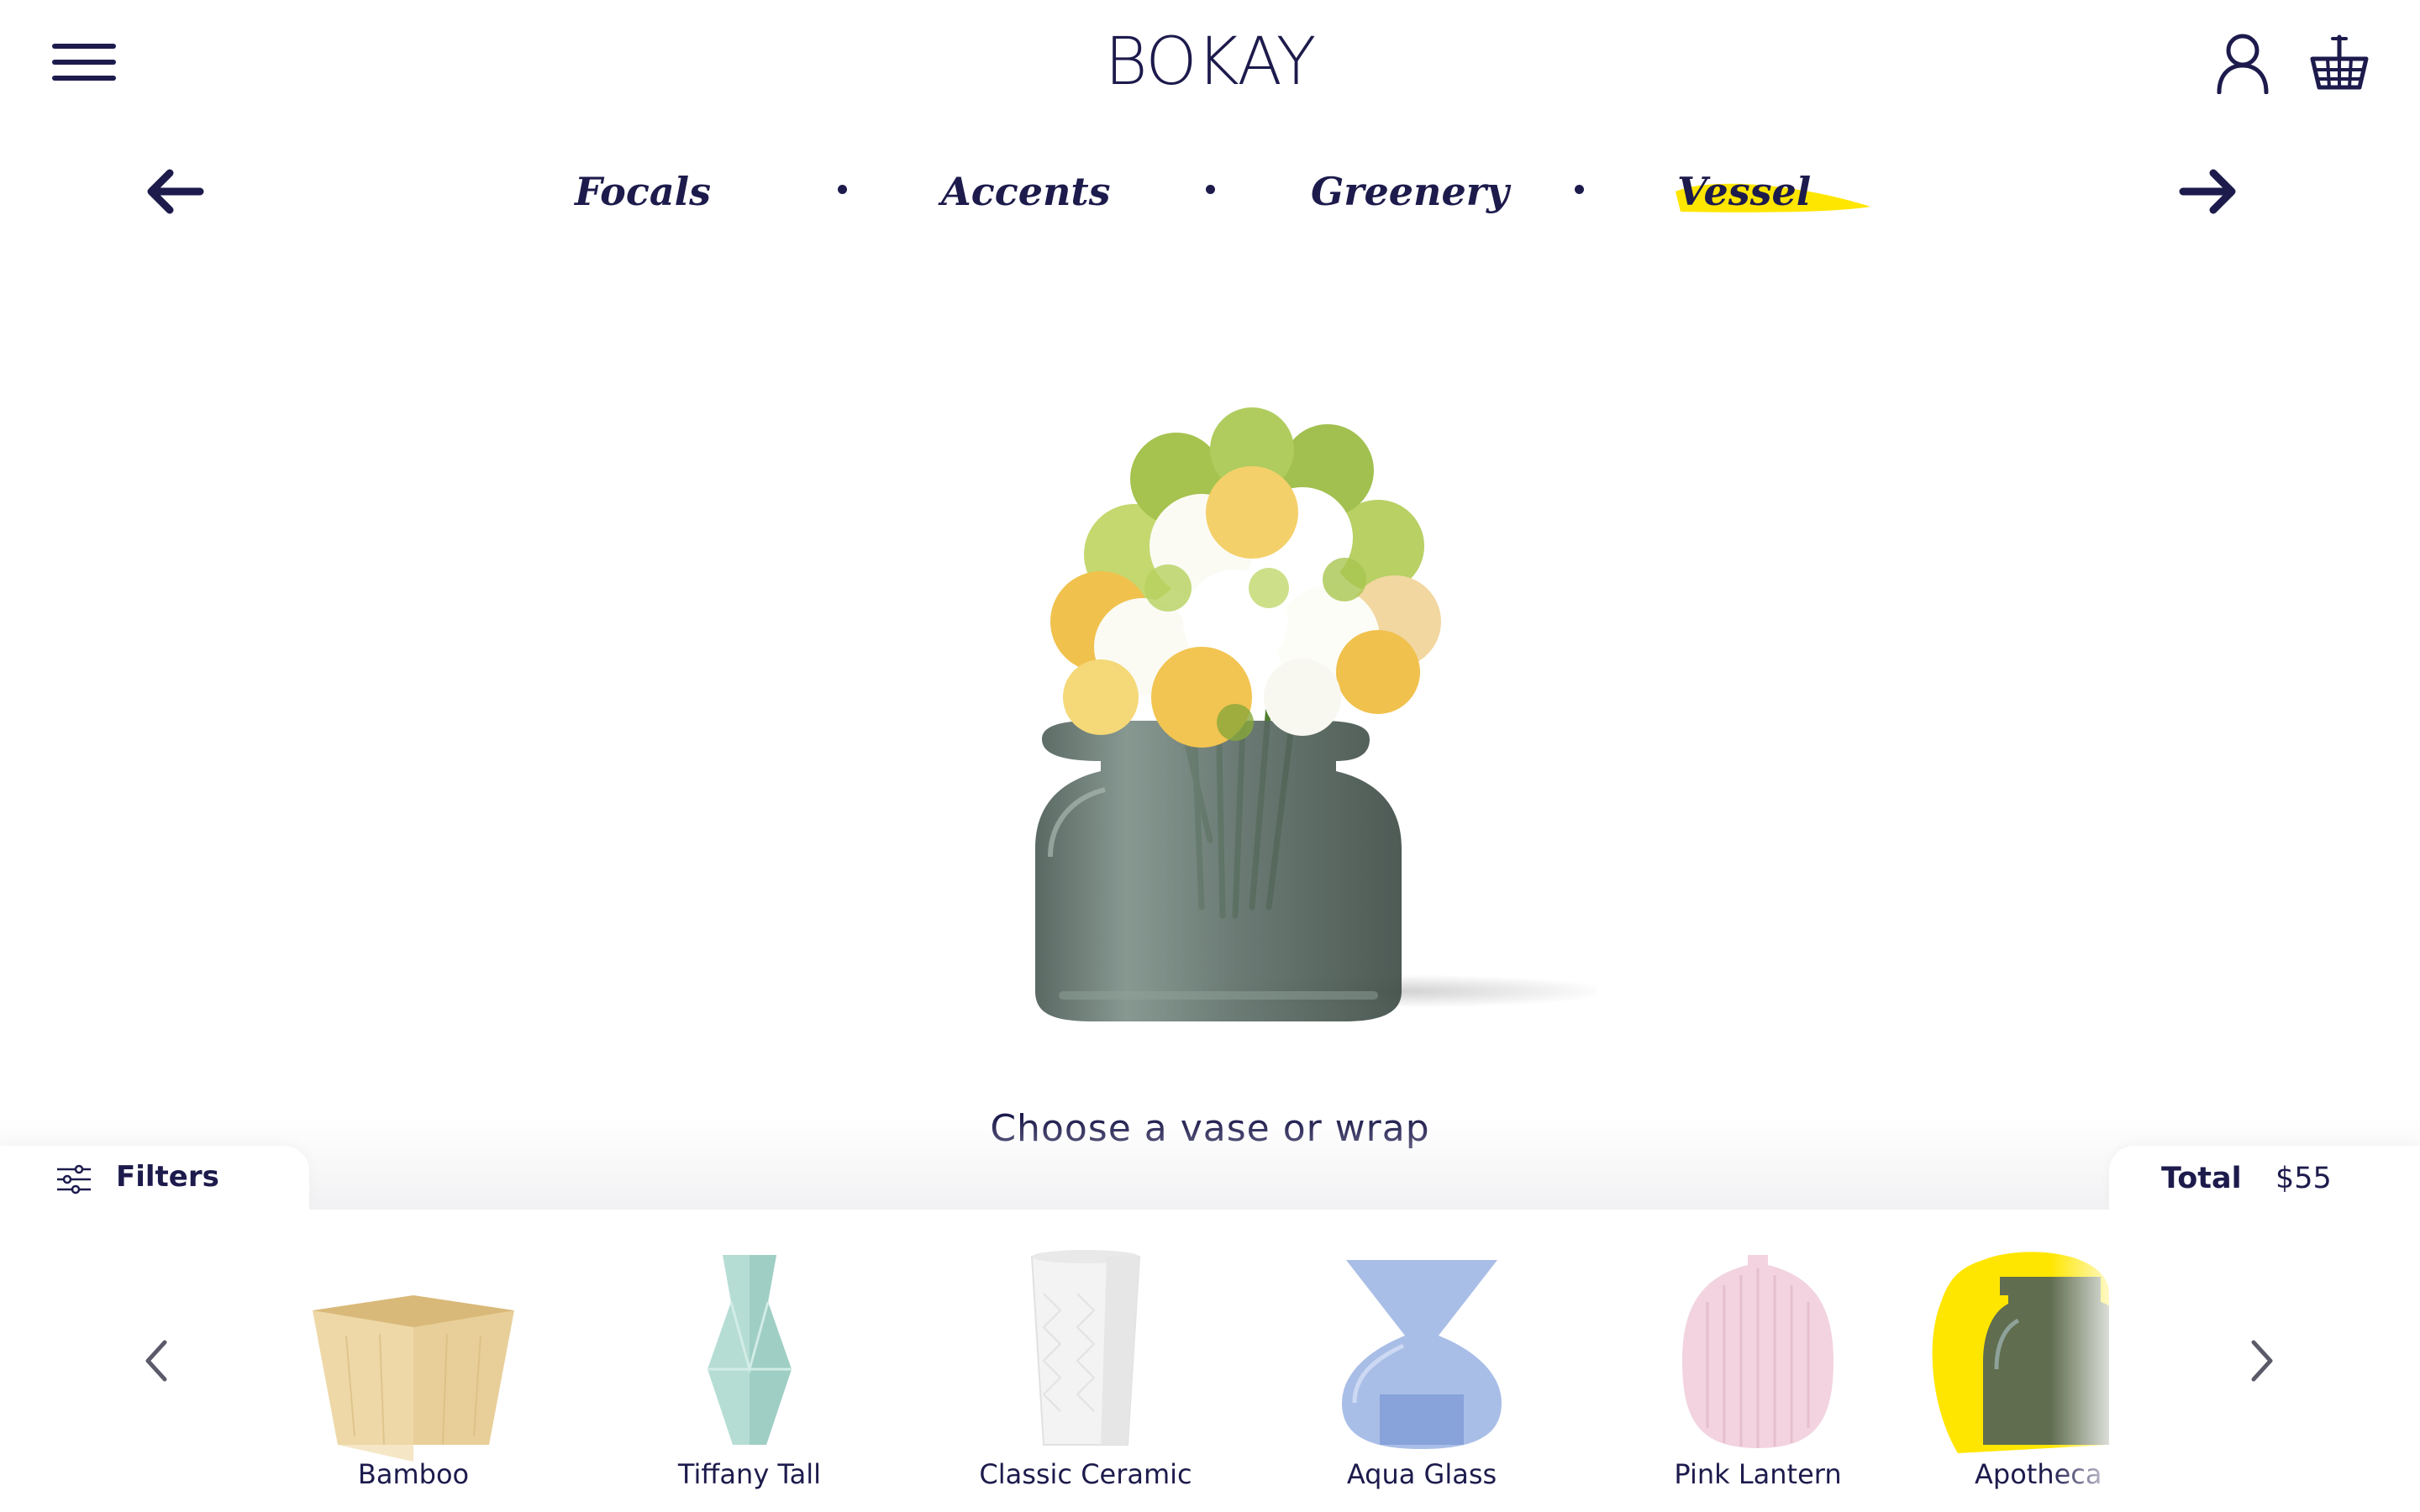 The image size is (2420, 1512). Describe the element at coordinates (2088, 1369) in the screenshot. I see `carousel-right-fade` at that location.